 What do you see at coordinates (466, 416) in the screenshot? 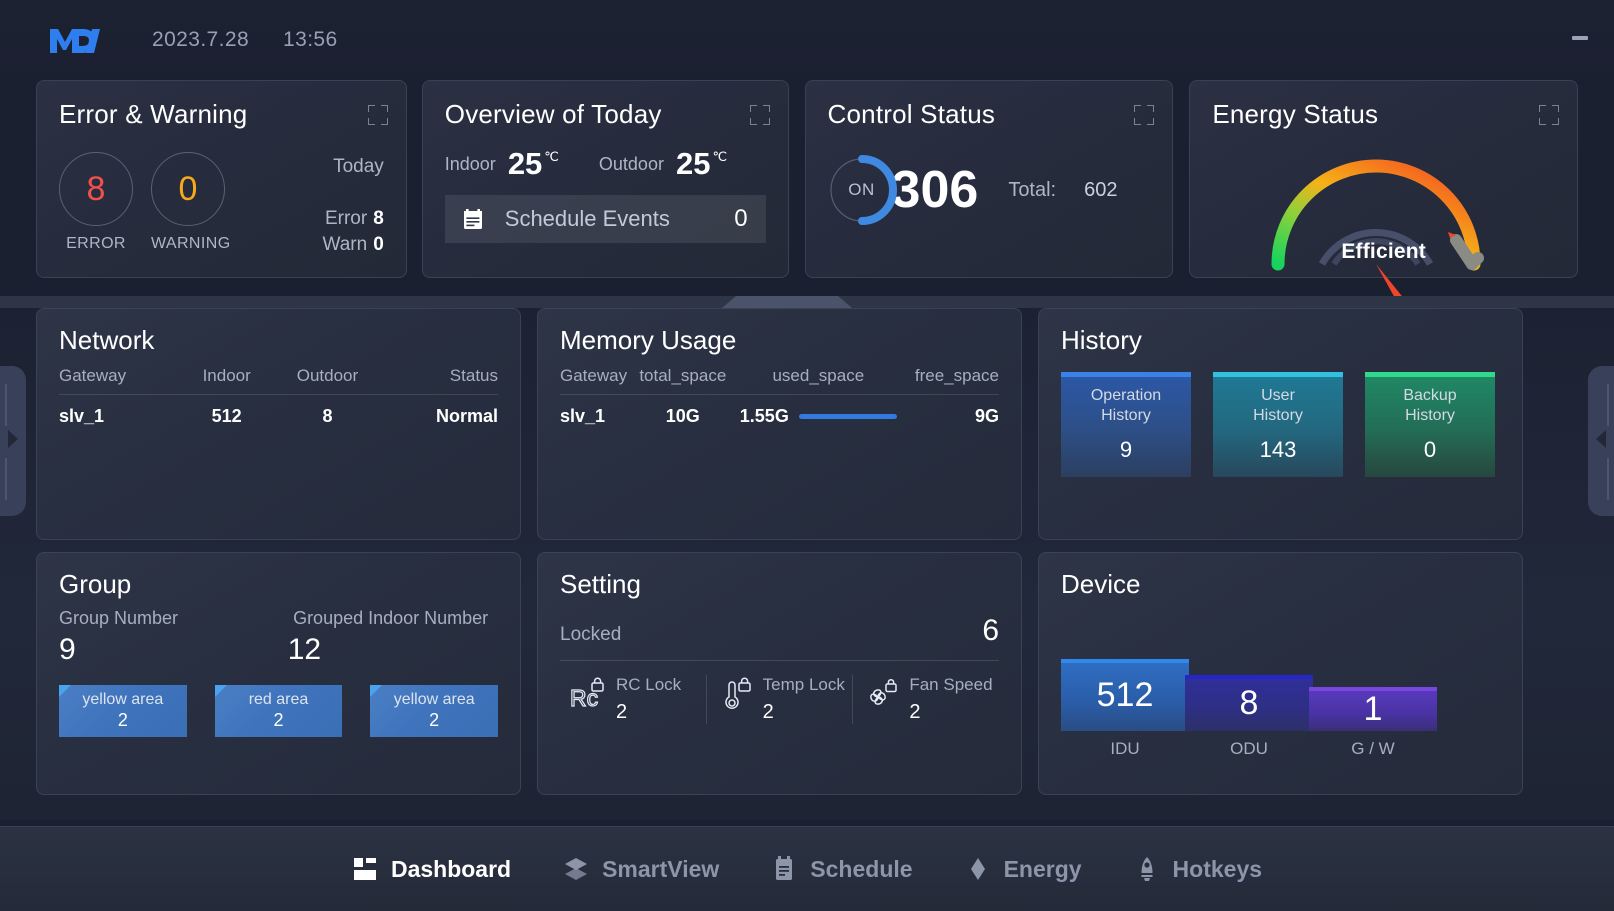
I see `cell-status: Normal` at bounding box center [466, 416].